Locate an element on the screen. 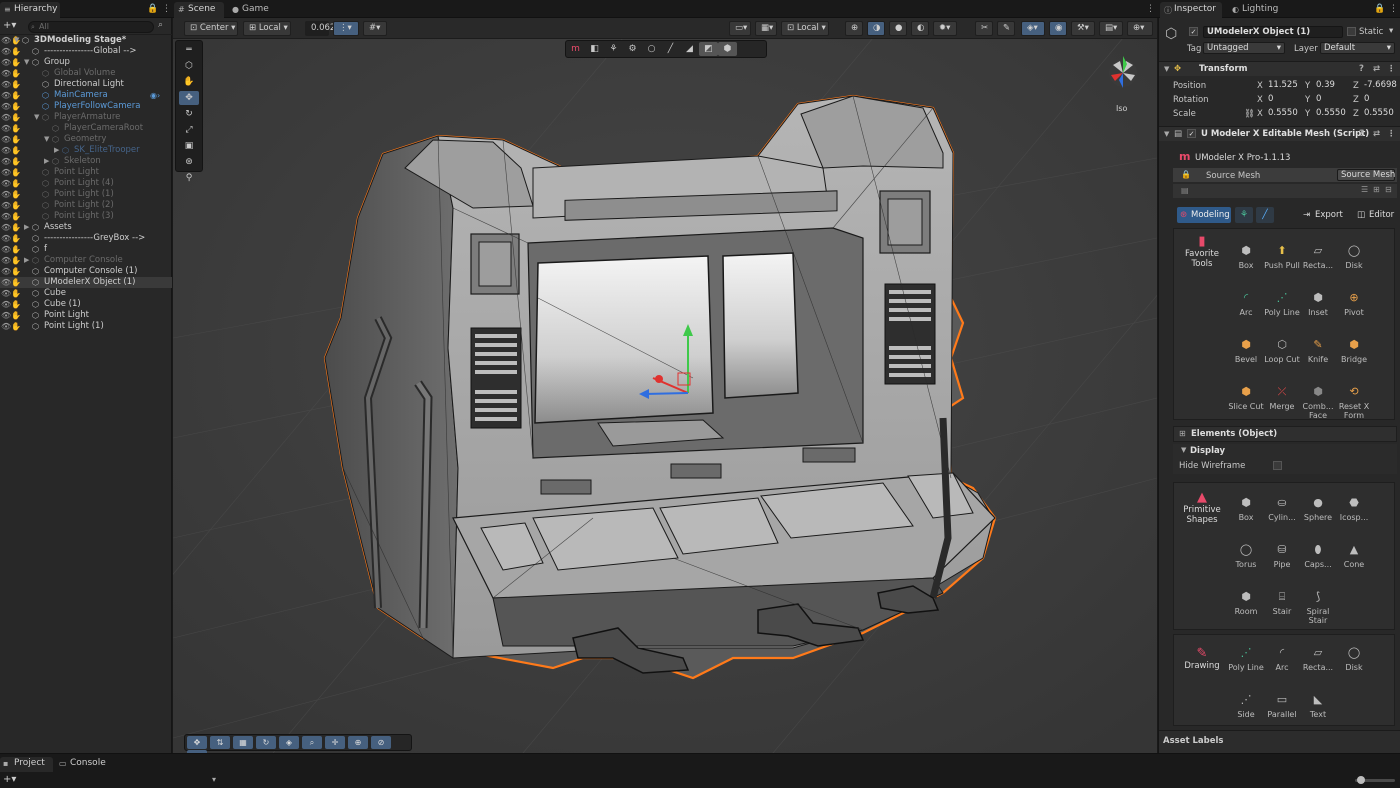  umodeler-logo-icon: m is located at coordinates (575, 49).